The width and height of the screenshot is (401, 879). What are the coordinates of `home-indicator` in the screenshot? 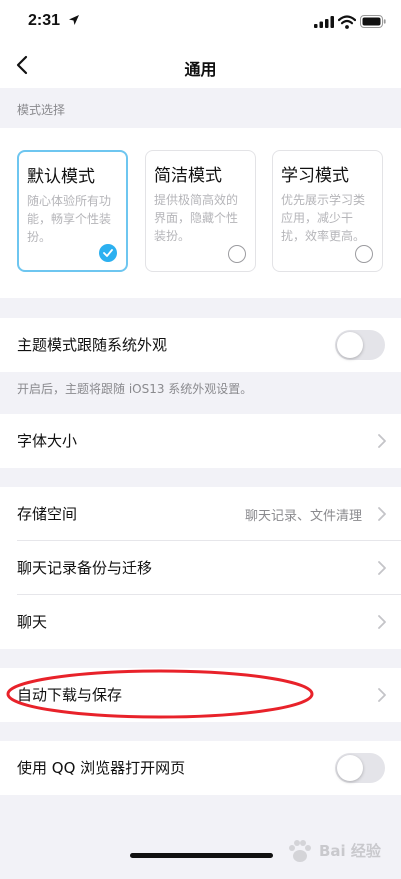 It's located at (201, 855).